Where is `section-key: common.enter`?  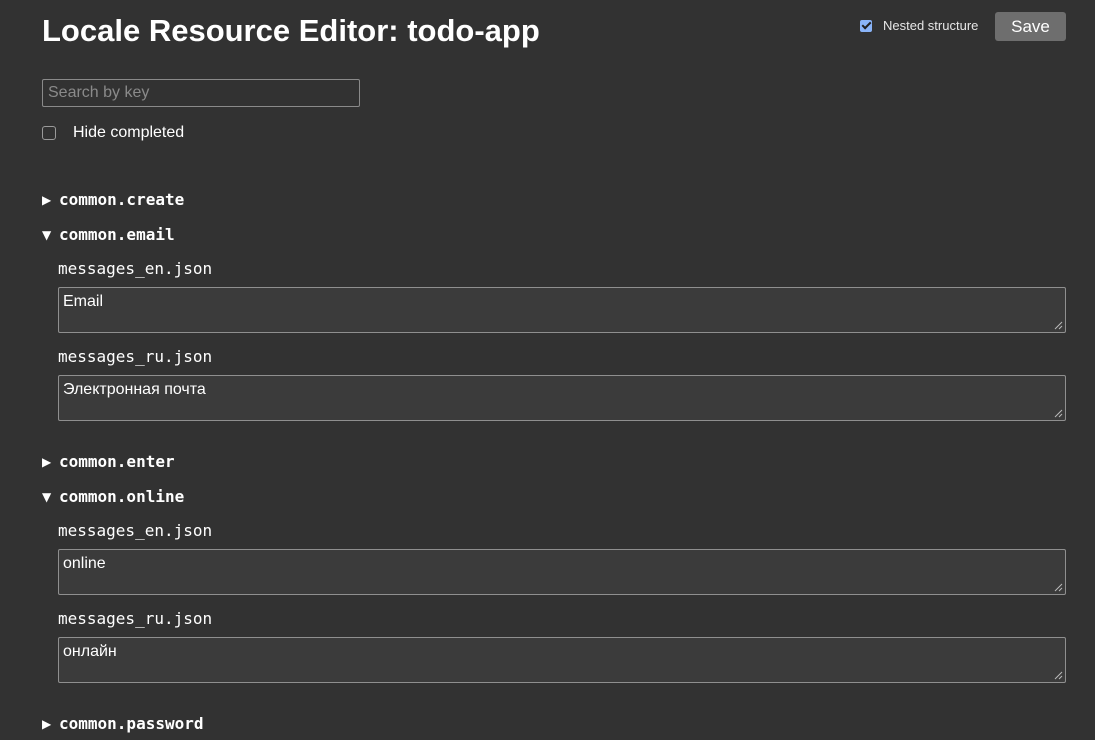 section-key: common.enter is located at coordinates (117, 461).